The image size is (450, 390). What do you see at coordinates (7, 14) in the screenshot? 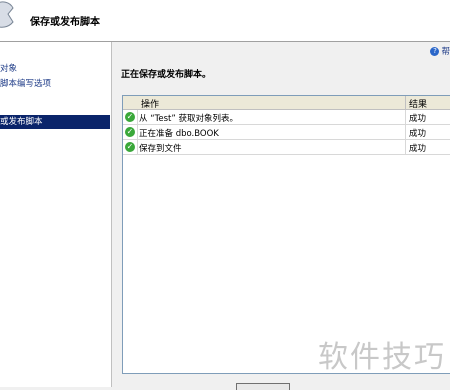
I see `wizard-icon` at bounding box center [7, 14].